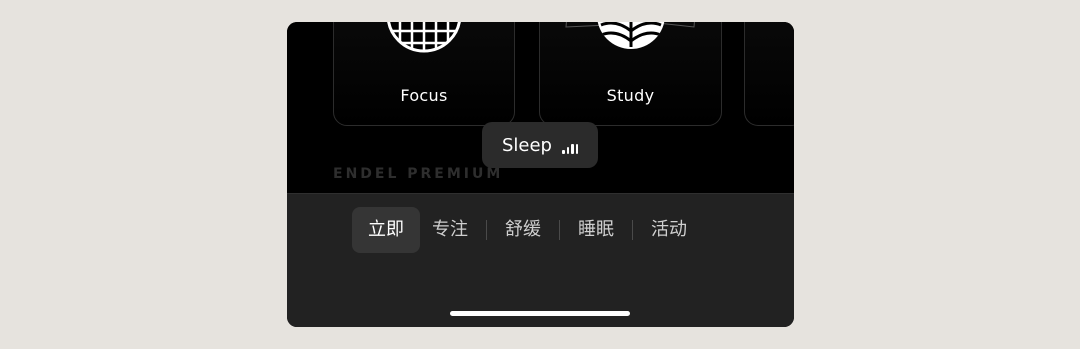 This screenshot has height=349, width=1080. Describe the element at coordinates (418, 174) in the screenshot. I see `premium-heading: ENDEL PREMIUM` at that location.